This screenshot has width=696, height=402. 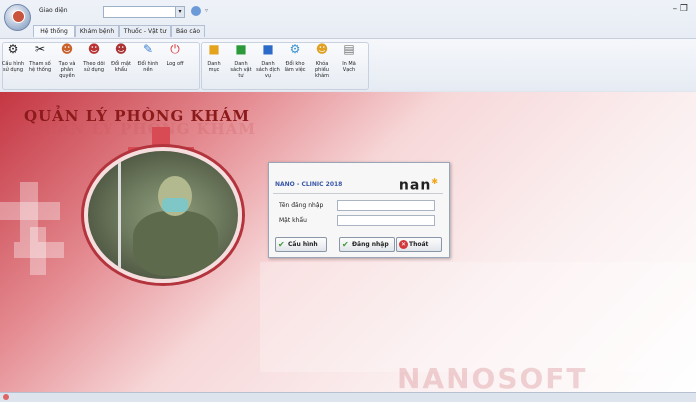 I want to click on quick-access-toolbar: Giao diện ▾ ▿, so click(x=138, y=11).